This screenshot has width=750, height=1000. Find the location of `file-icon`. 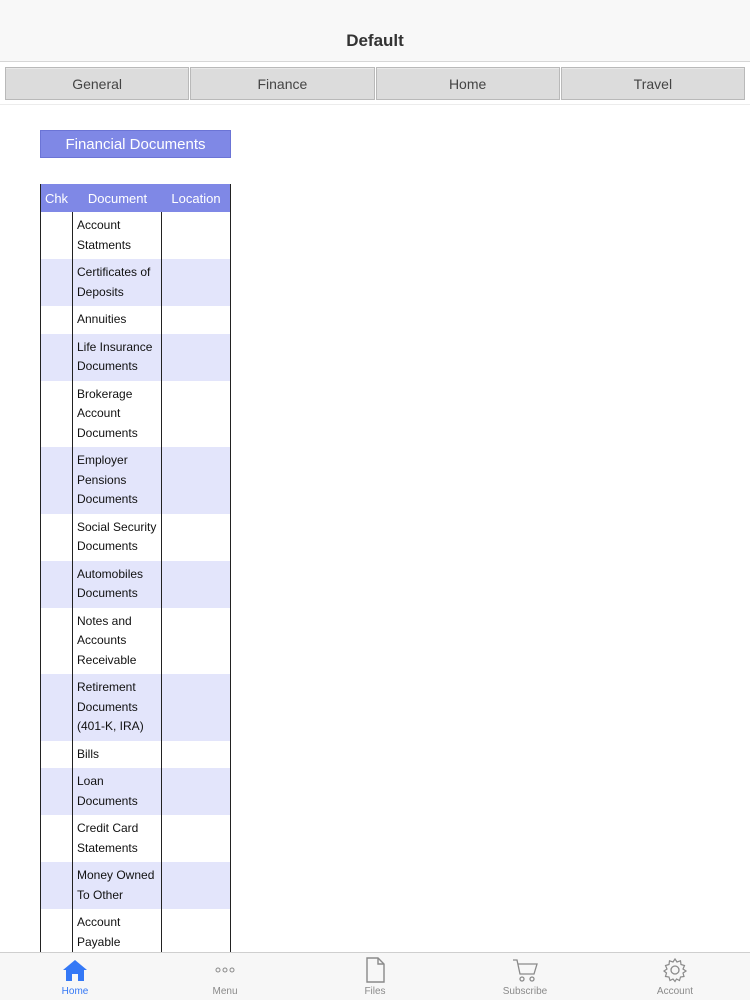

file-icon is located at coordinates (375, 970).